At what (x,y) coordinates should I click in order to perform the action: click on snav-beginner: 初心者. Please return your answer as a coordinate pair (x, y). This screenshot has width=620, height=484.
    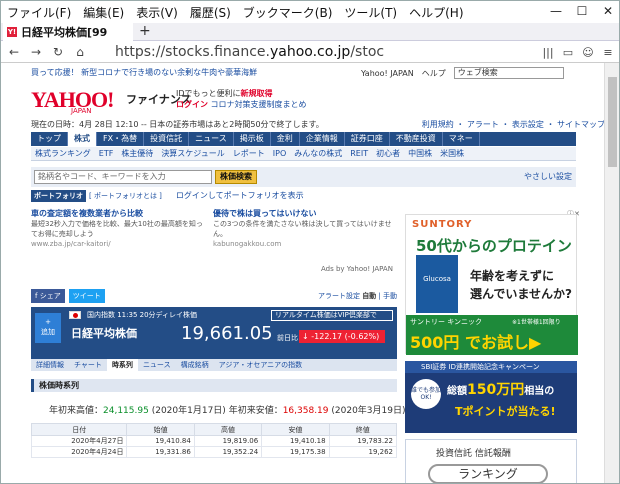
    Looking at the image, I should click on (388, 153).